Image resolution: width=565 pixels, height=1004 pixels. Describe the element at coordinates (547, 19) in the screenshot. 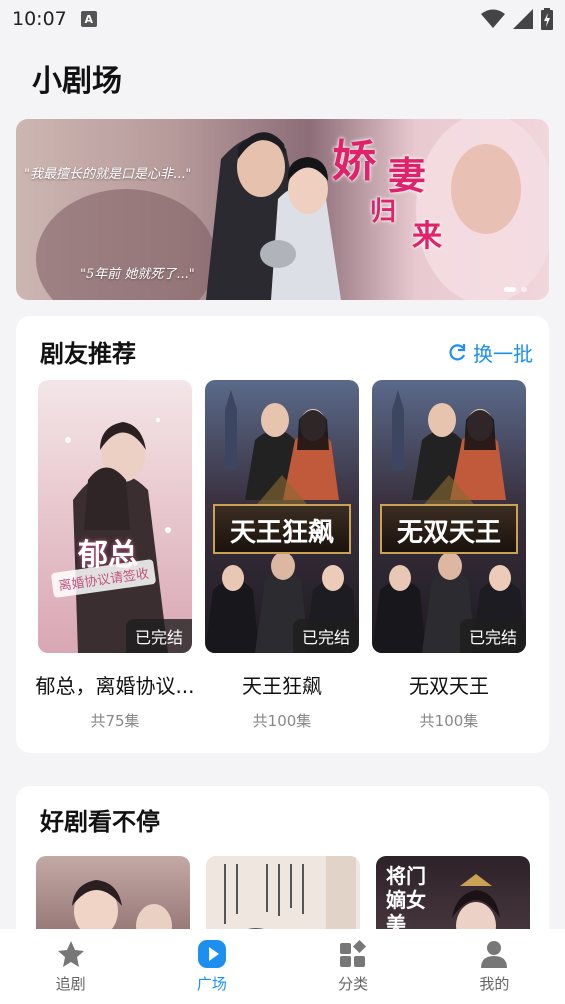

I see `battery-icon` at that location.